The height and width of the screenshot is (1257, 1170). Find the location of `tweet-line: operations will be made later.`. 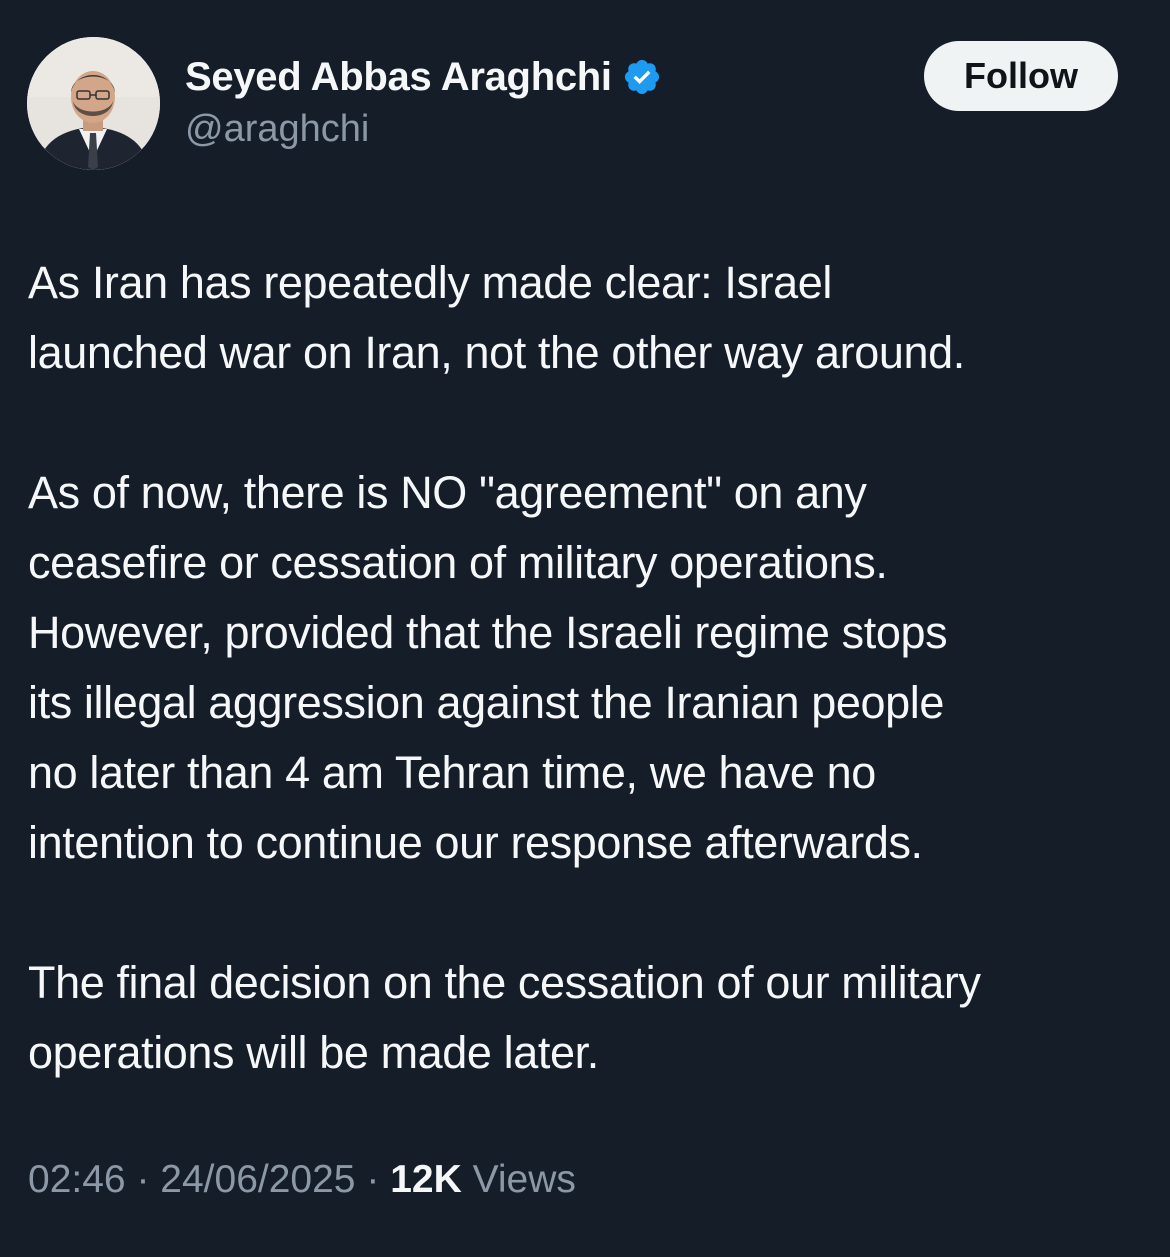

tweet-line: operations will be made later. is located at coordinates (313, 1052).